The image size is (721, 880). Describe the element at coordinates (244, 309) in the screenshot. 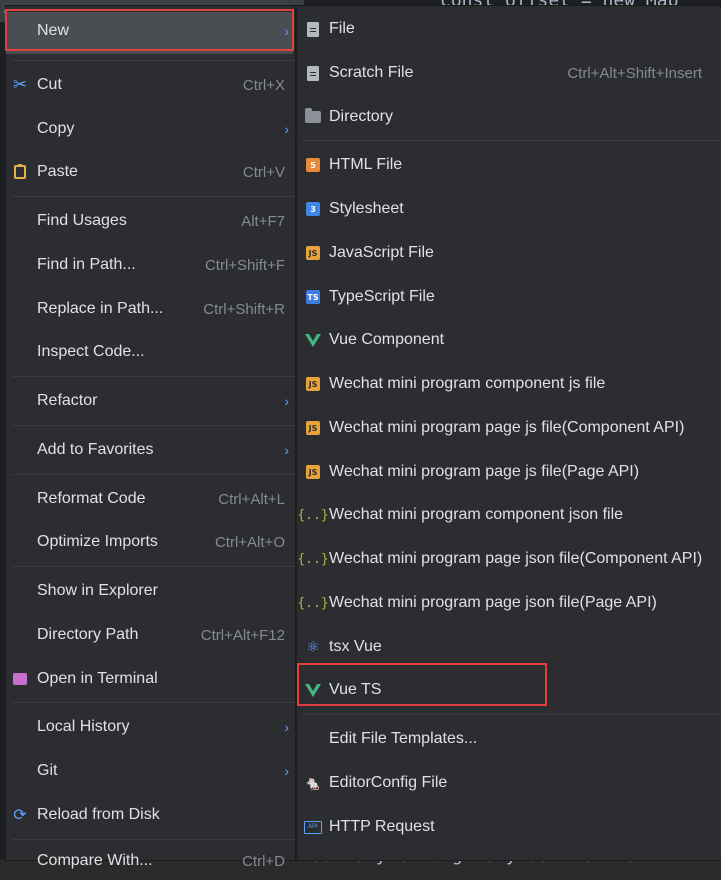

I see `shortcut: Ctrl+Shift+R` at that location.